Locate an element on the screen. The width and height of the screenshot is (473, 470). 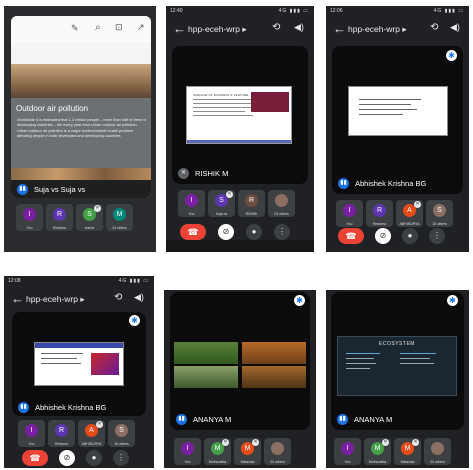
slide-image is located at coordinates (105, 364).